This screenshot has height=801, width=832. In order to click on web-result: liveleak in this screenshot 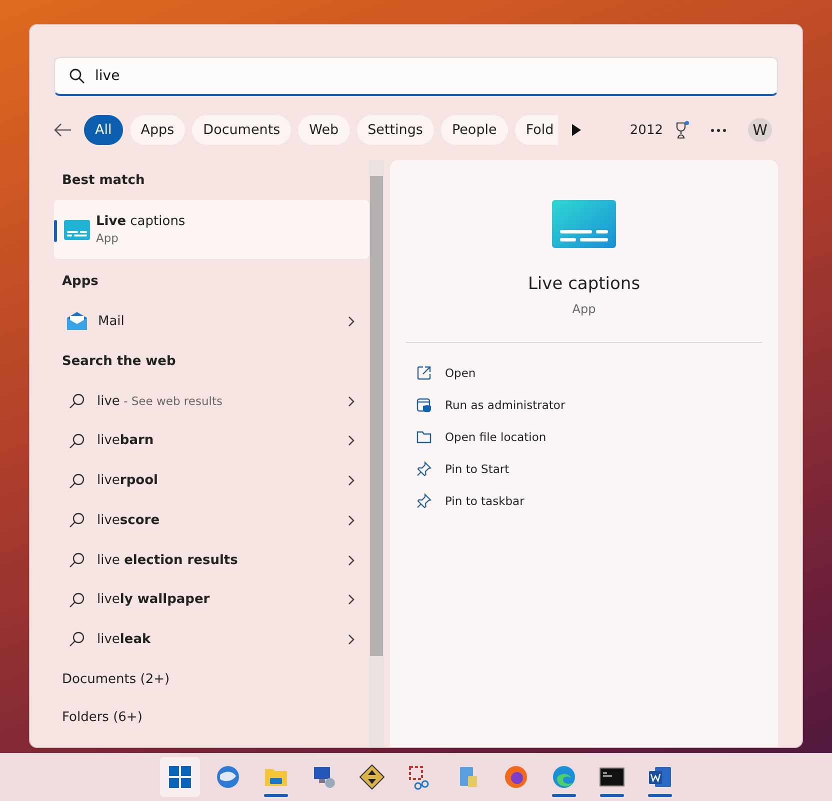, I will do `click(211, 640)`.